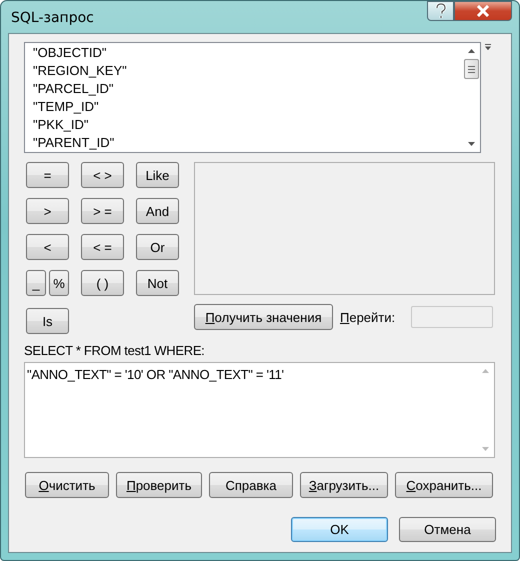  I want to click on operator-button: And, so click(157, 211).